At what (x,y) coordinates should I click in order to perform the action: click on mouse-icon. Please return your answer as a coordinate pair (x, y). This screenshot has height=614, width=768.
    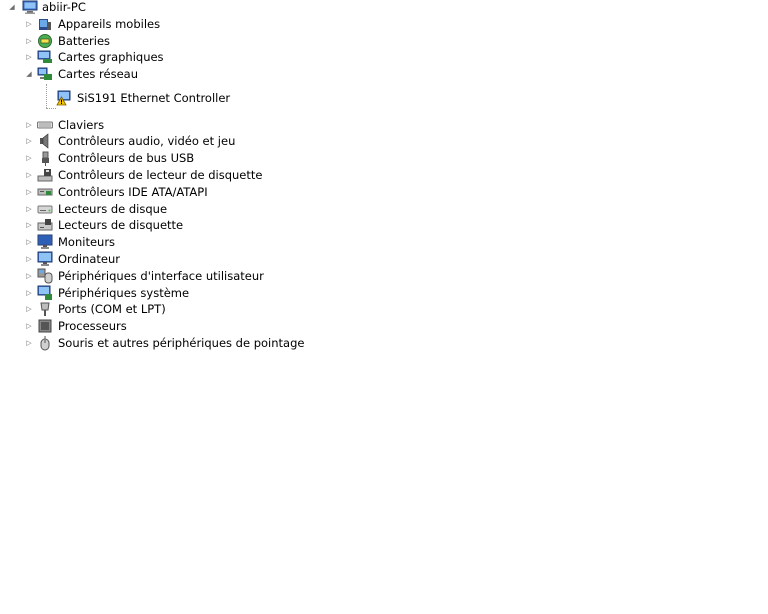
    Looking at the image, I should click on (45, 343).